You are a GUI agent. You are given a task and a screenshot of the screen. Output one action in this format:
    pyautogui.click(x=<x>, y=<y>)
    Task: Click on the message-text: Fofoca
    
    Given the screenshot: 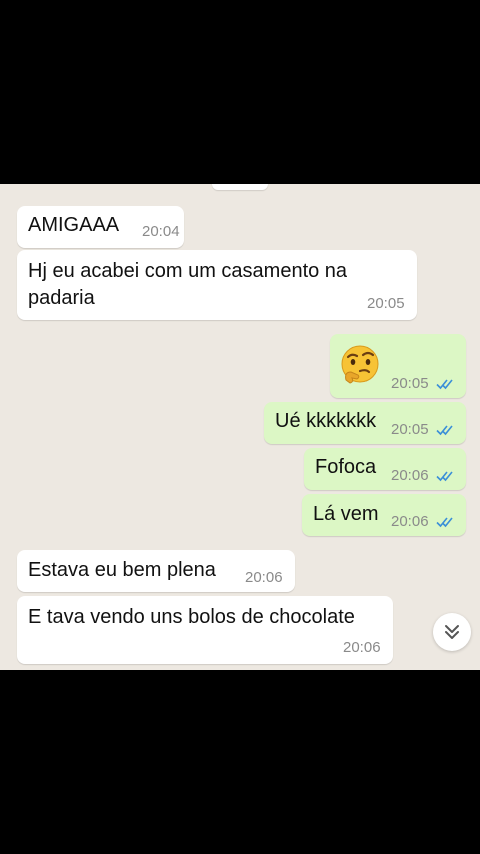 What is the action you would take?
    pyautogui.click(x=346, y=467)
    